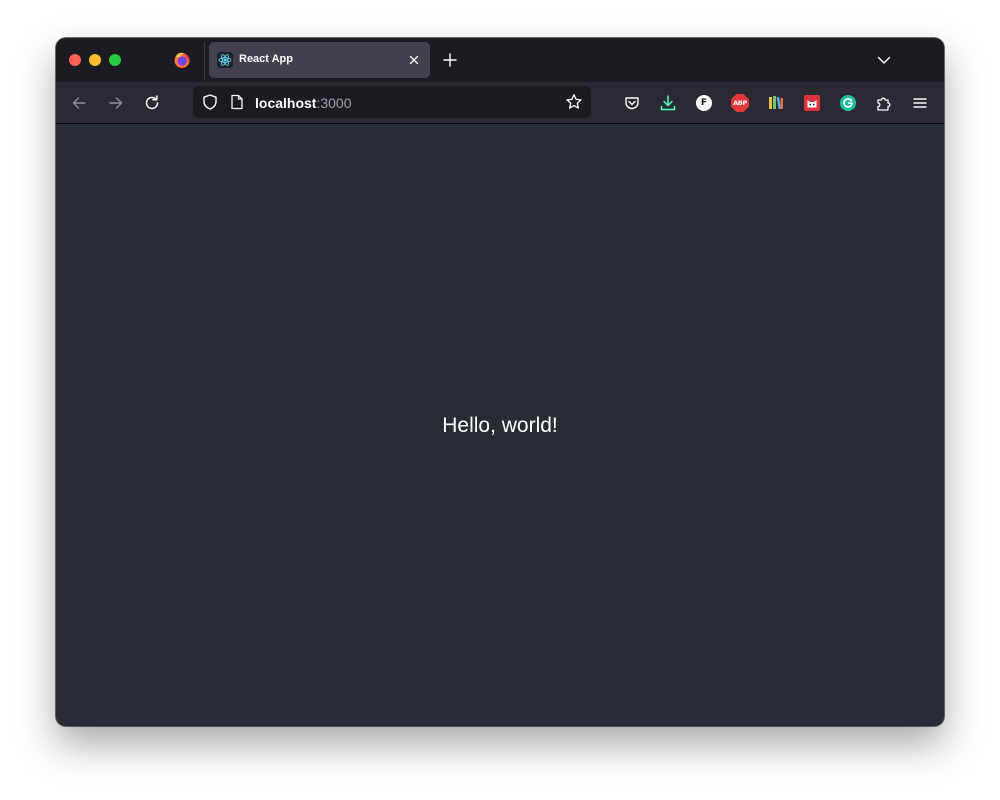 The width and height of the screenshot is (1000, 800). I want to click on page-icon, so click(237, 102).